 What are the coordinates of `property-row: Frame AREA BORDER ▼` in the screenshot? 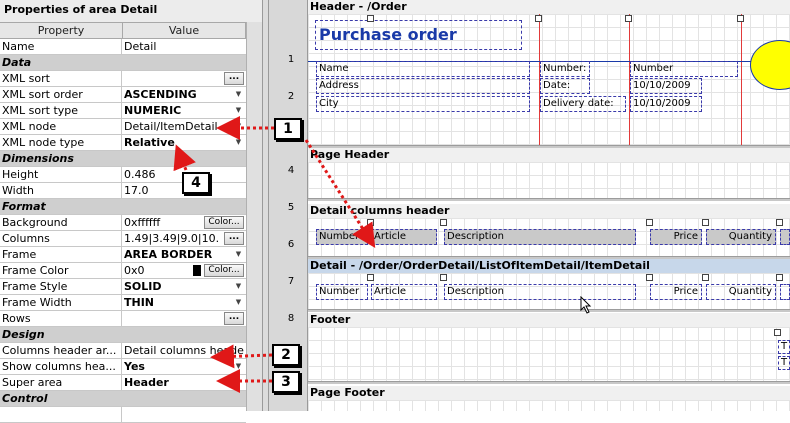 It's located at (123, 255).